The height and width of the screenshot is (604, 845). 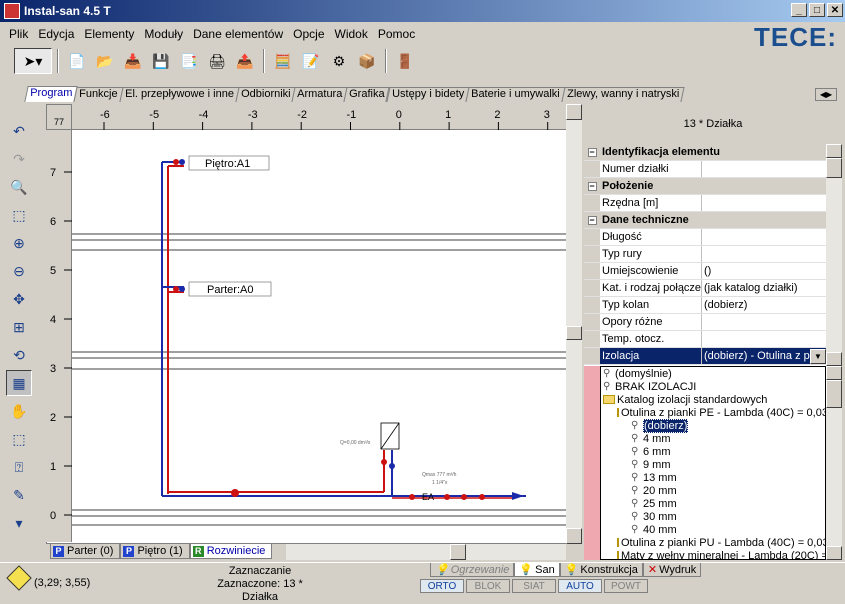 I want to click on row-typ-kolan: Typ kolan (dobierz), so click(x=705, y=305).